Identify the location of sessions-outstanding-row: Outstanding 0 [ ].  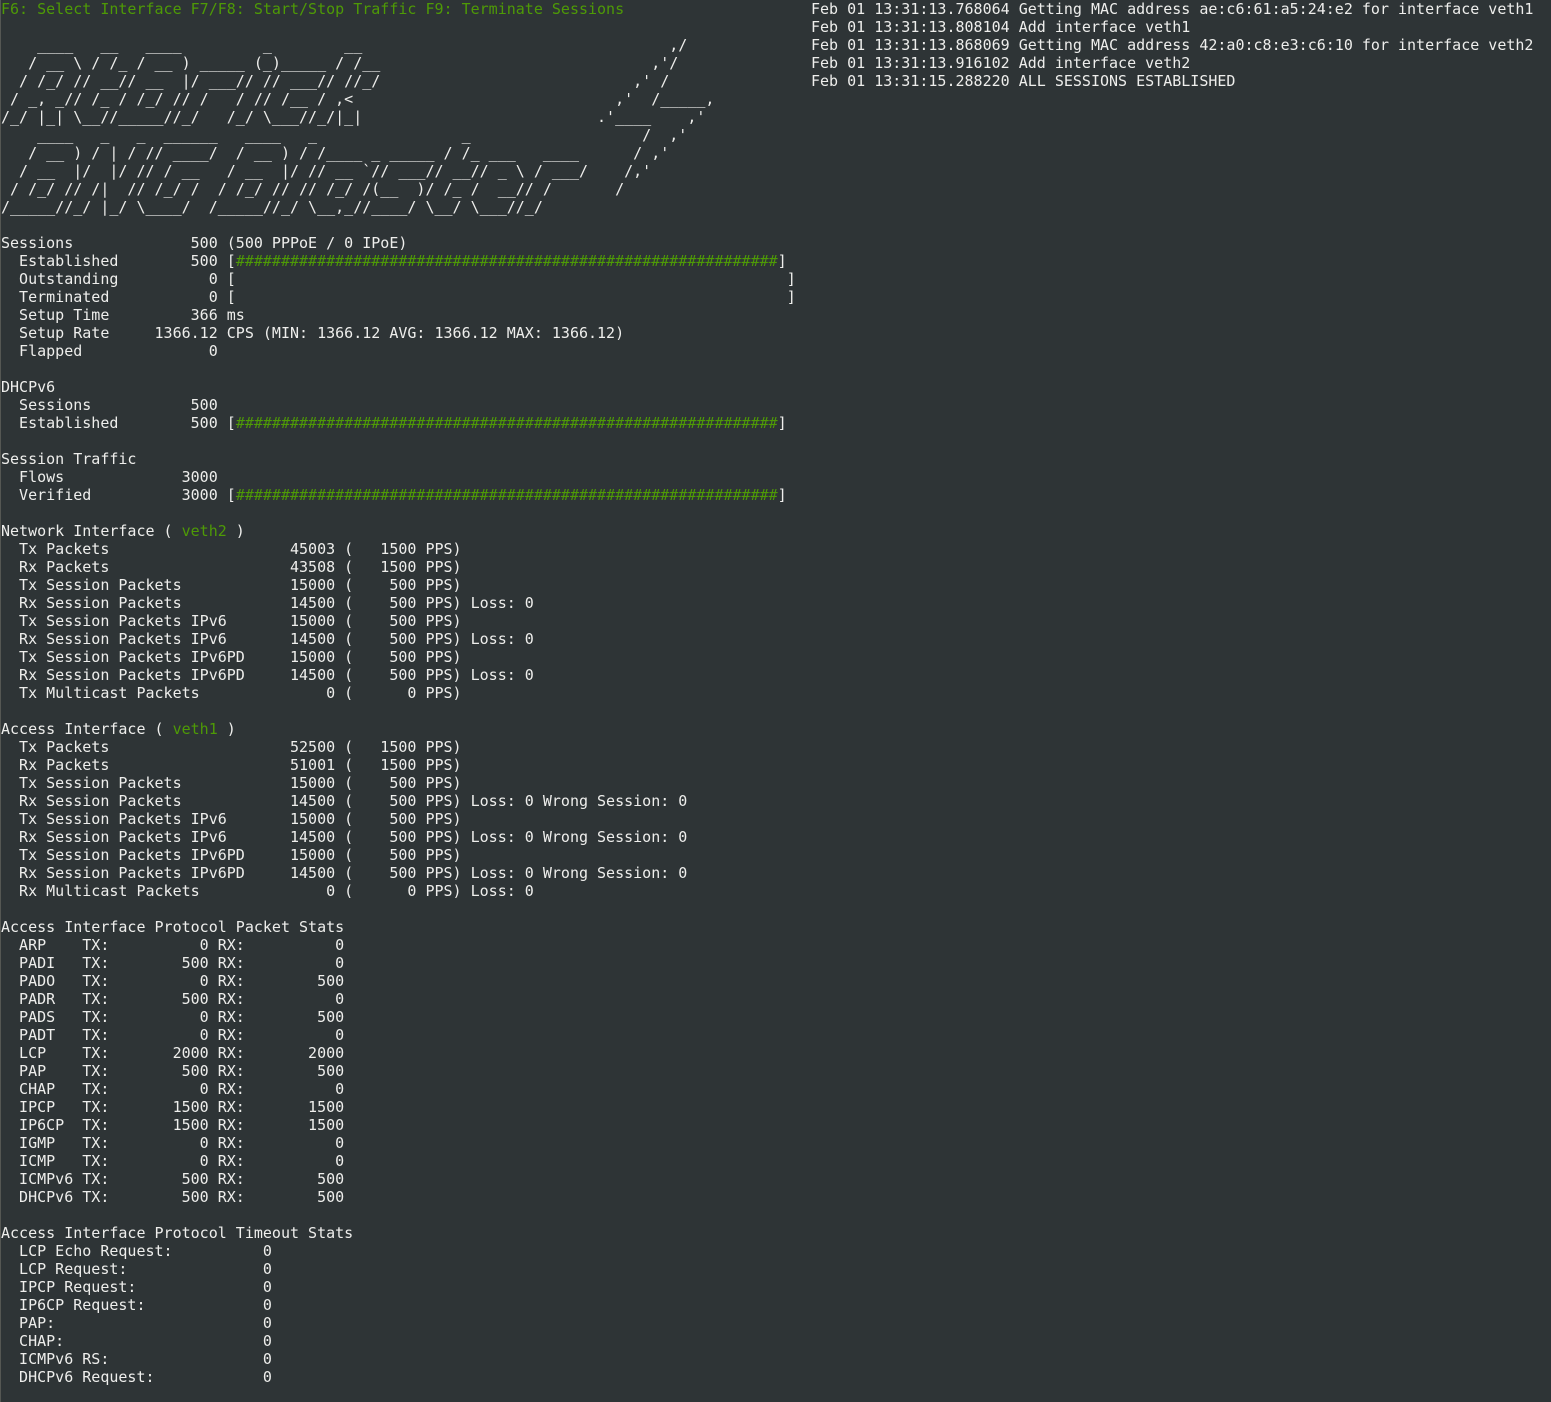
(398, 279).